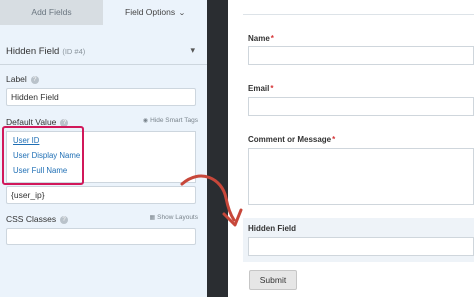 The image size is (474, 297). I want to click on panel-divider, so click(217, 148).